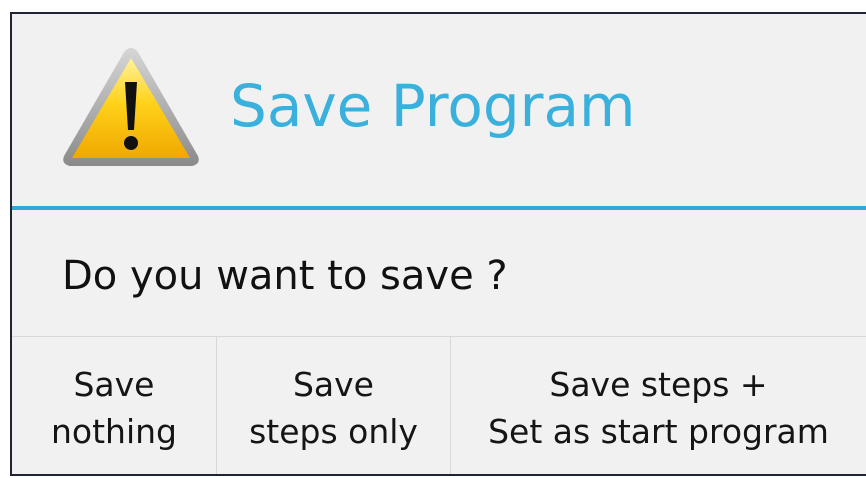  I want to click on save-nothing-button: Save nothing, so click(114, 405).